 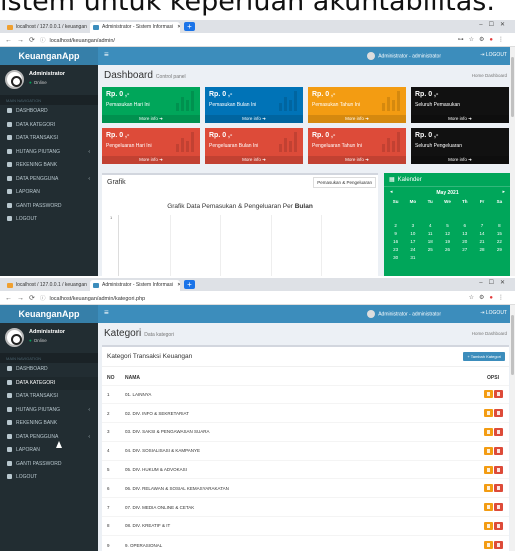 What do you see at coordinates (499, 225) in the screenshot?
I see `calendar-date: 8` at bounding box center [499, 225].